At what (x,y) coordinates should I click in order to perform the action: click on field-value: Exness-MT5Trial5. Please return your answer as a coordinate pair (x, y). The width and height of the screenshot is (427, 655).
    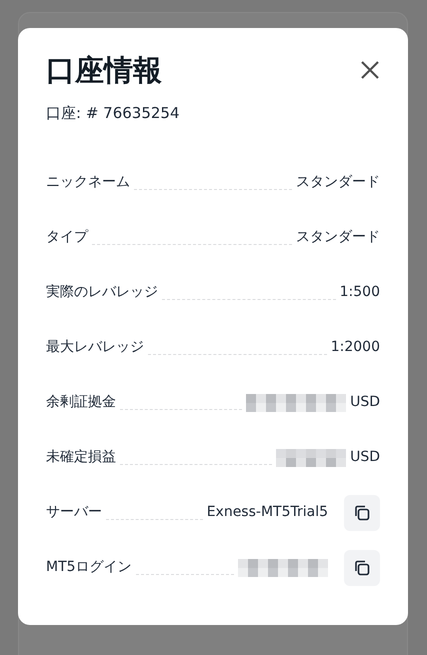
    Looking at the image, I should click on (267, 512).